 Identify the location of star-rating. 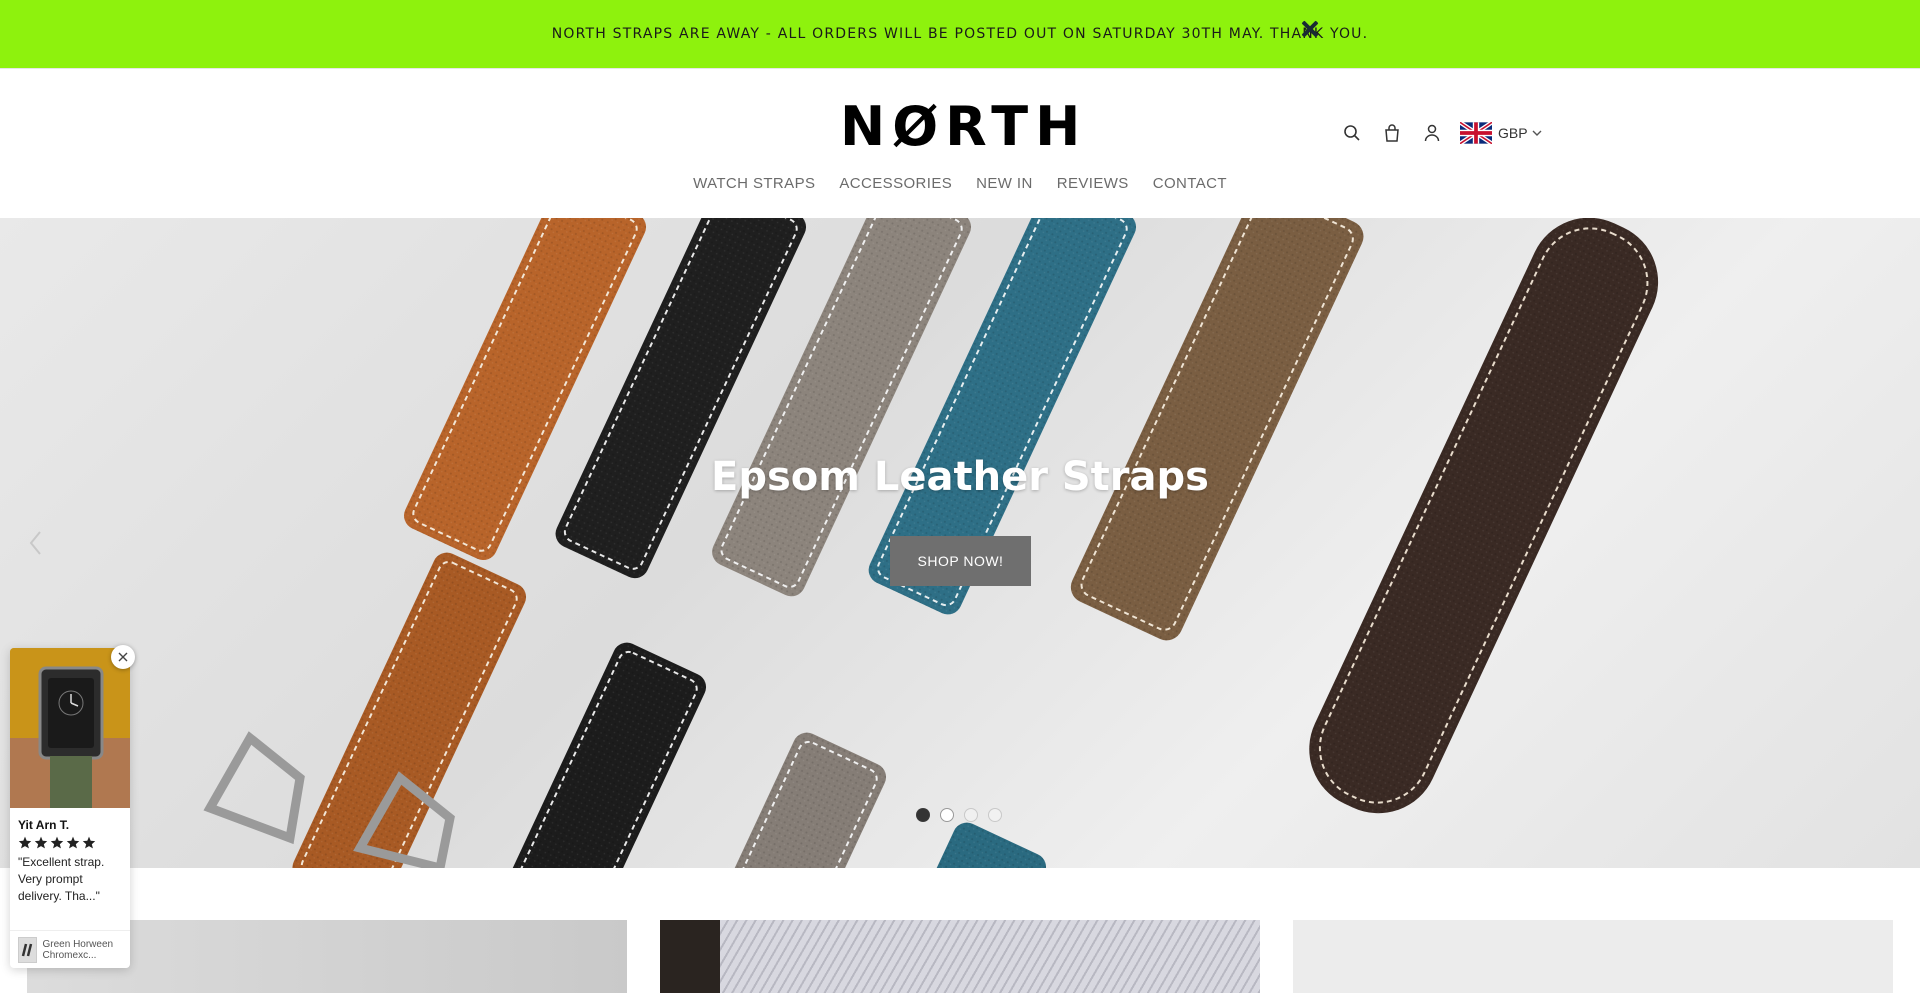
(70, 842).